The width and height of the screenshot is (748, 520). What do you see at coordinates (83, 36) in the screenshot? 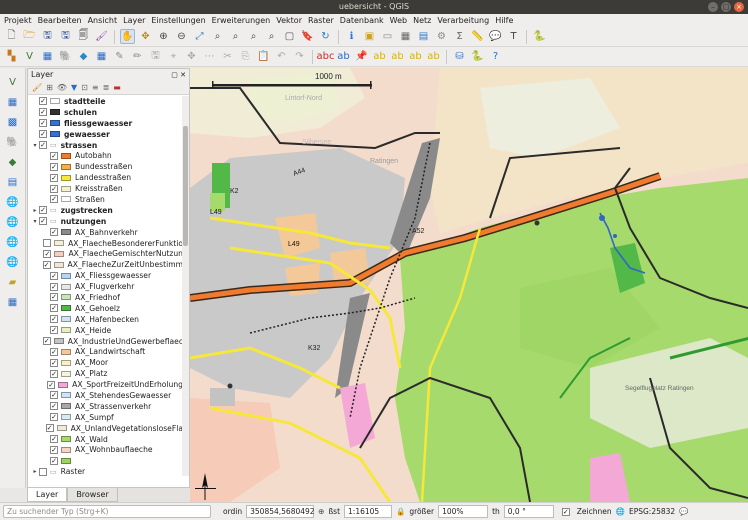
I see `print-layout-icon: 🗐` at bounding box center [83, 36].